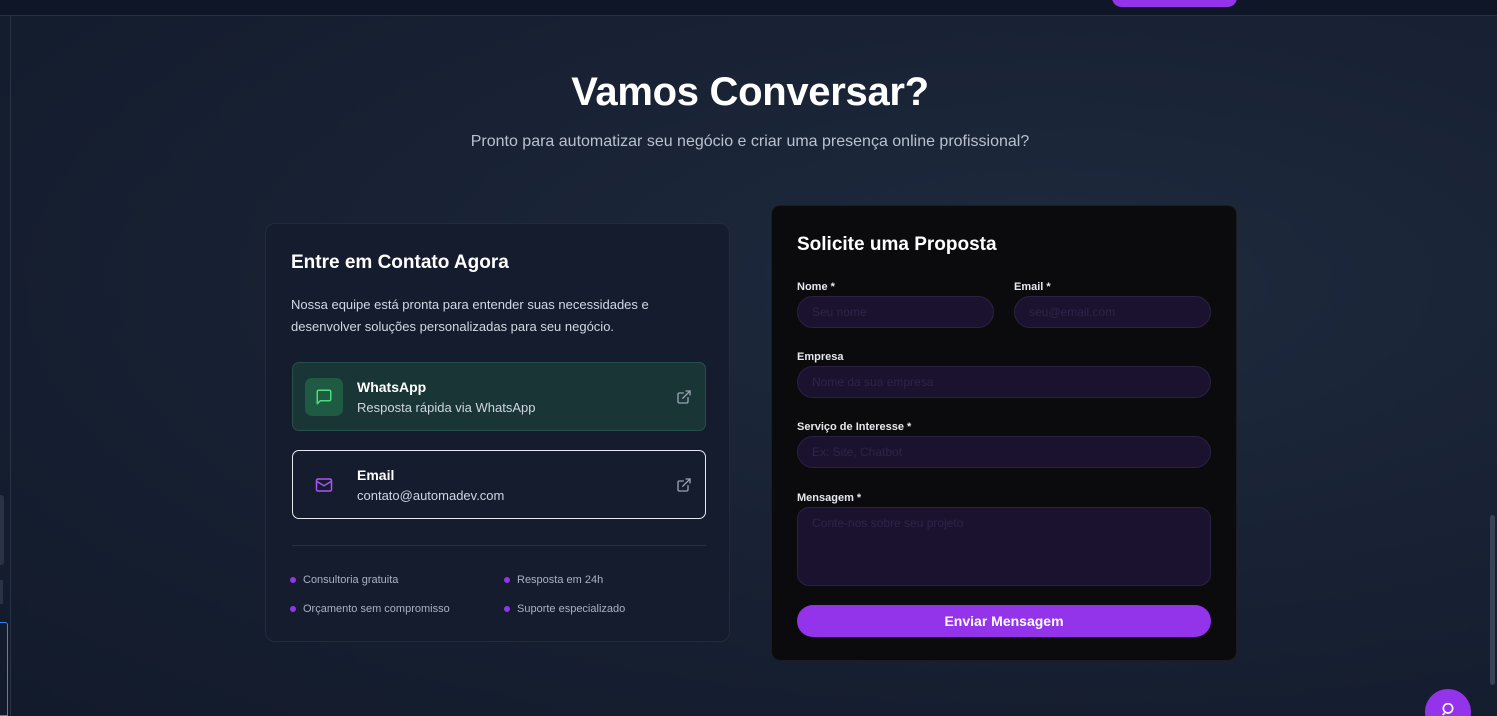 The height and width of the screenshot is (716, 1497). I want to click on email-label: Email *, so click(1032, 287).